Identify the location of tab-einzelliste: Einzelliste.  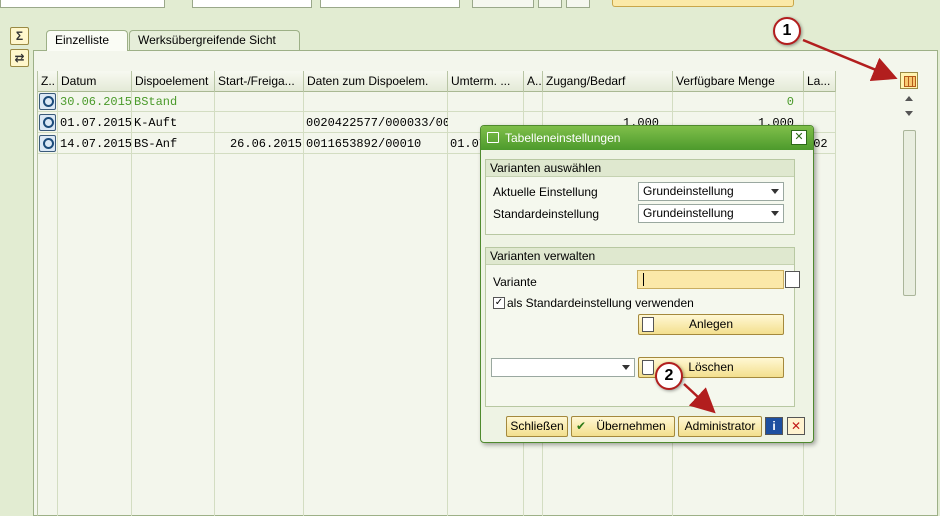
(87, 40).